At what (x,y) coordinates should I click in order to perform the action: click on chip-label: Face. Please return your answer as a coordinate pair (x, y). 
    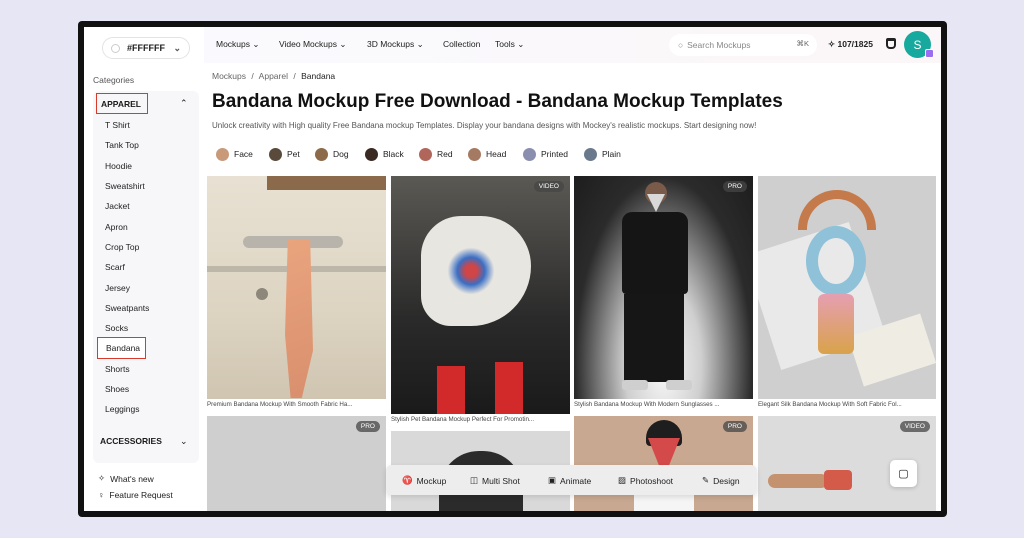
    Looking at the image, I should click on (243, 154).